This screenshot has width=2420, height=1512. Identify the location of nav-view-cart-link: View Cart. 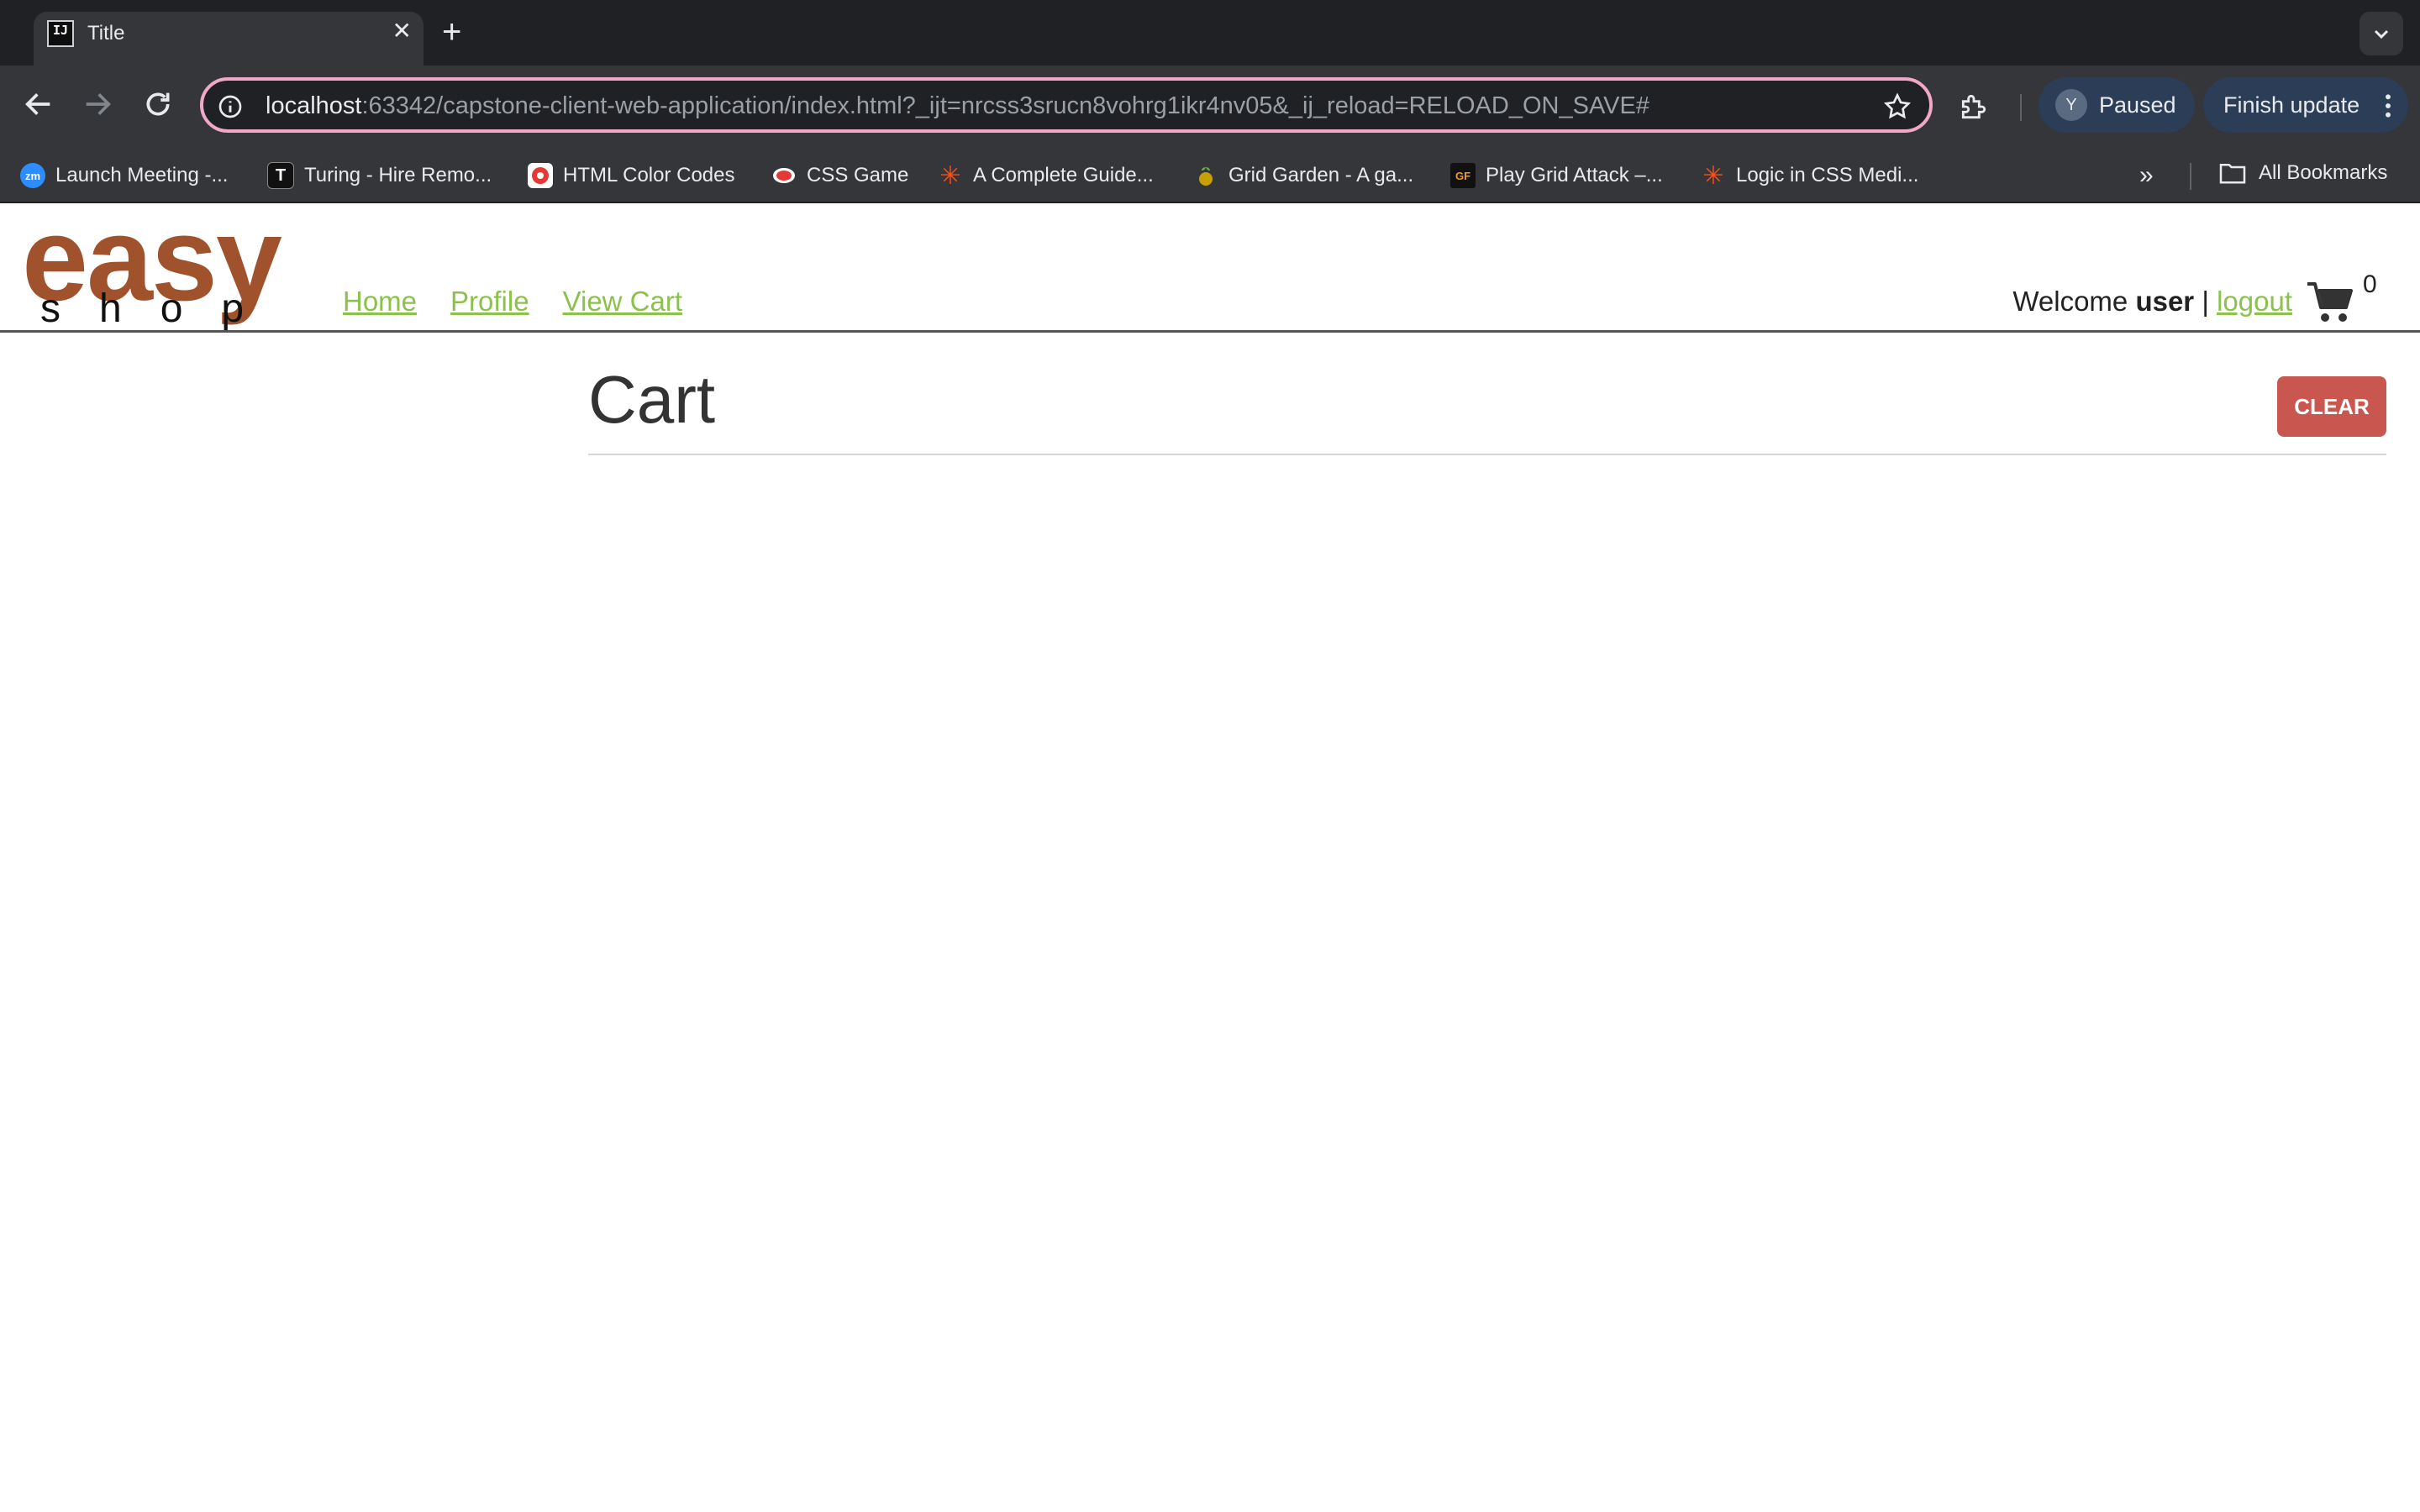
(622, 302).